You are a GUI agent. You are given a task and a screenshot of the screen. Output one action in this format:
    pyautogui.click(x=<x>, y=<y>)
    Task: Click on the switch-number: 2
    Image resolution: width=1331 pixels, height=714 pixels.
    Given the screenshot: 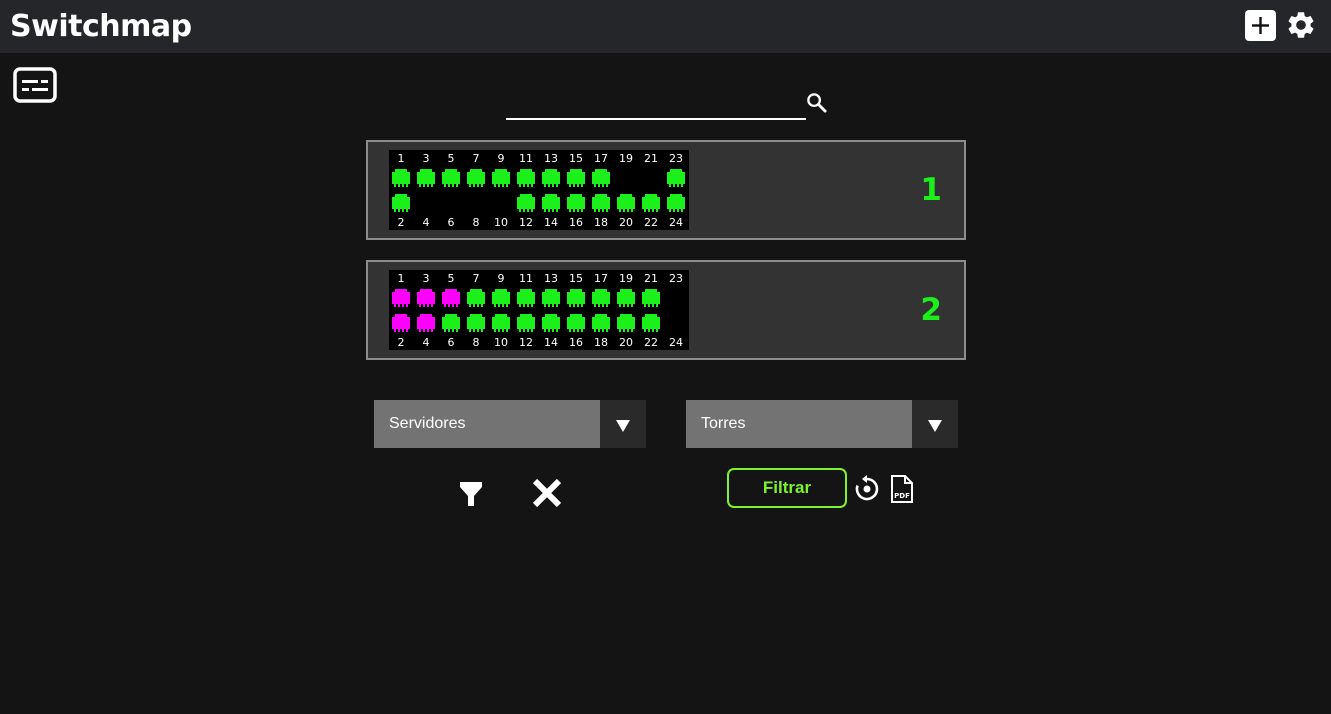 What is the action you would take?
    pyautogui.click(x=931, y=310)
    